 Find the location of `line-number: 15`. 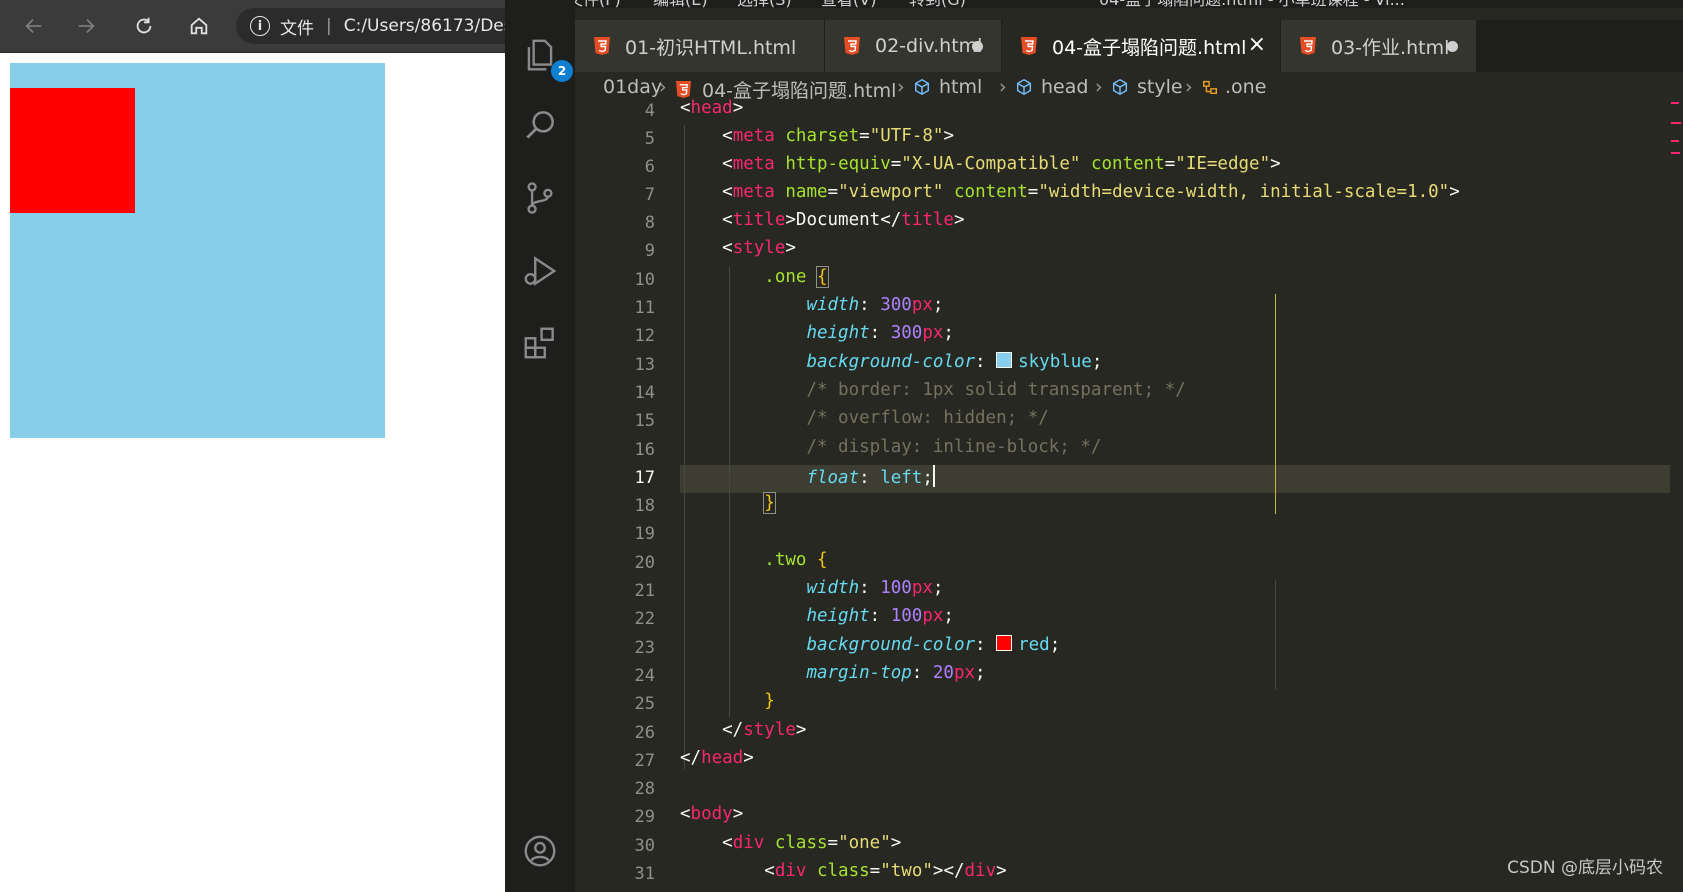

line-number: 15 is located at coordinates (644, 421).